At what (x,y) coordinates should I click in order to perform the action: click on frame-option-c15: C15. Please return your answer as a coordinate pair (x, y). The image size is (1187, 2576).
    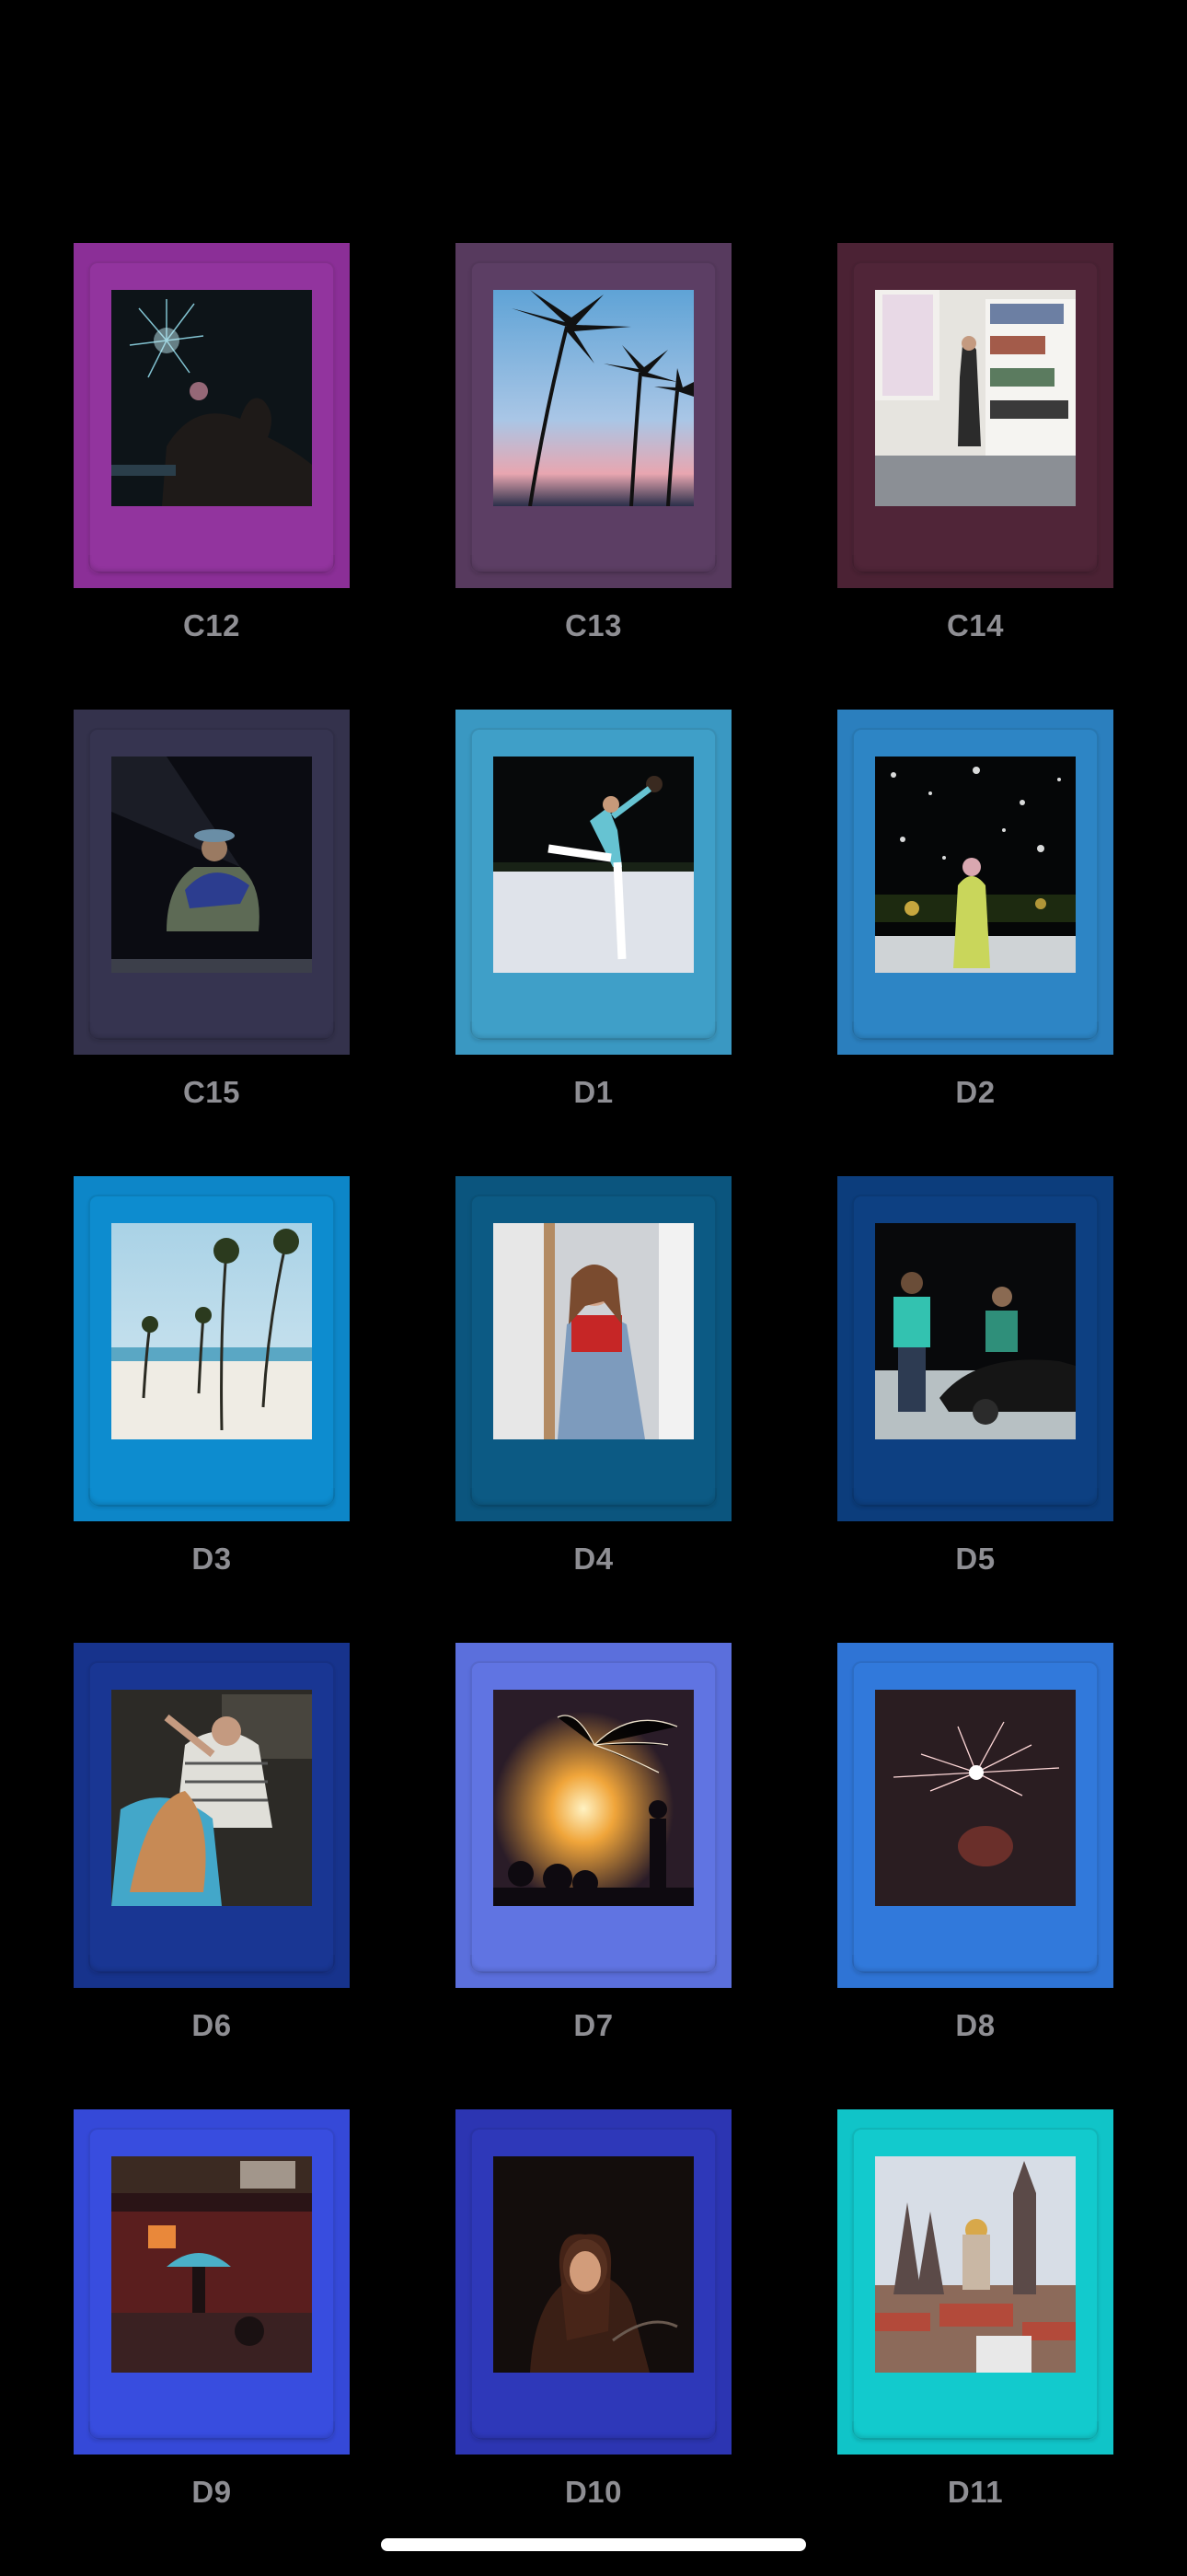
    Looking at the image, I should click on (212, 943).